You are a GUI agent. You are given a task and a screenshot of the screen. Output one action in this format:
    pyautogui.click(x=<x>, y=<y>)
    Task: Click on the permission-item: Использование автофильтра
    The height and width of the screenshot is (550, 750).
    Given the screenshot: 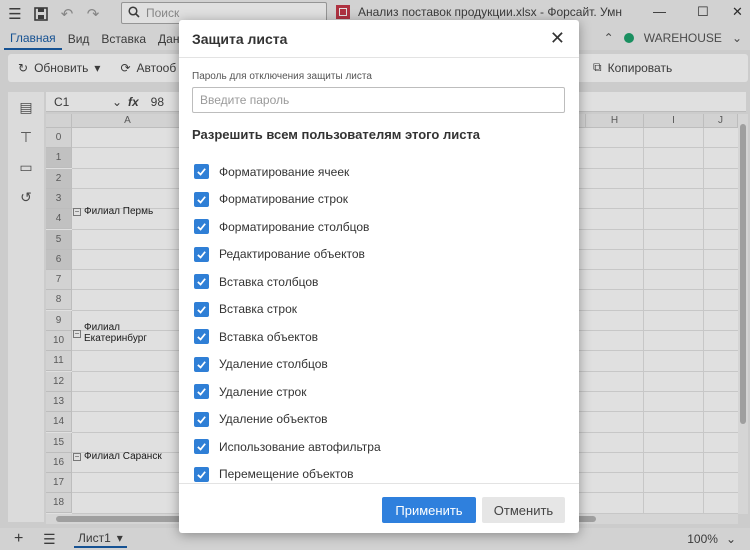 What is the action you would take?
    pyautogui.click(x=379, y=447)
    